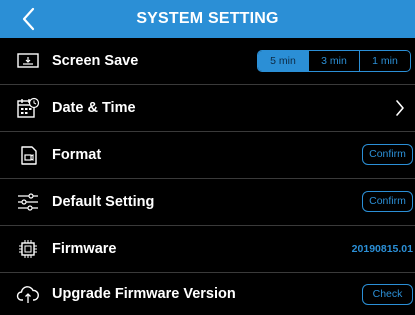  Describe the element at coordinates (384, 61) in the screenshot. I see `screen-save-option-1min: 1 min` at that location.